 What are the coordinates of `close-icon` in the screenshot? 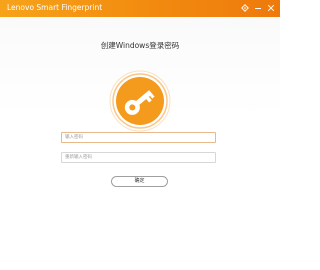 It's located at (271, 8).